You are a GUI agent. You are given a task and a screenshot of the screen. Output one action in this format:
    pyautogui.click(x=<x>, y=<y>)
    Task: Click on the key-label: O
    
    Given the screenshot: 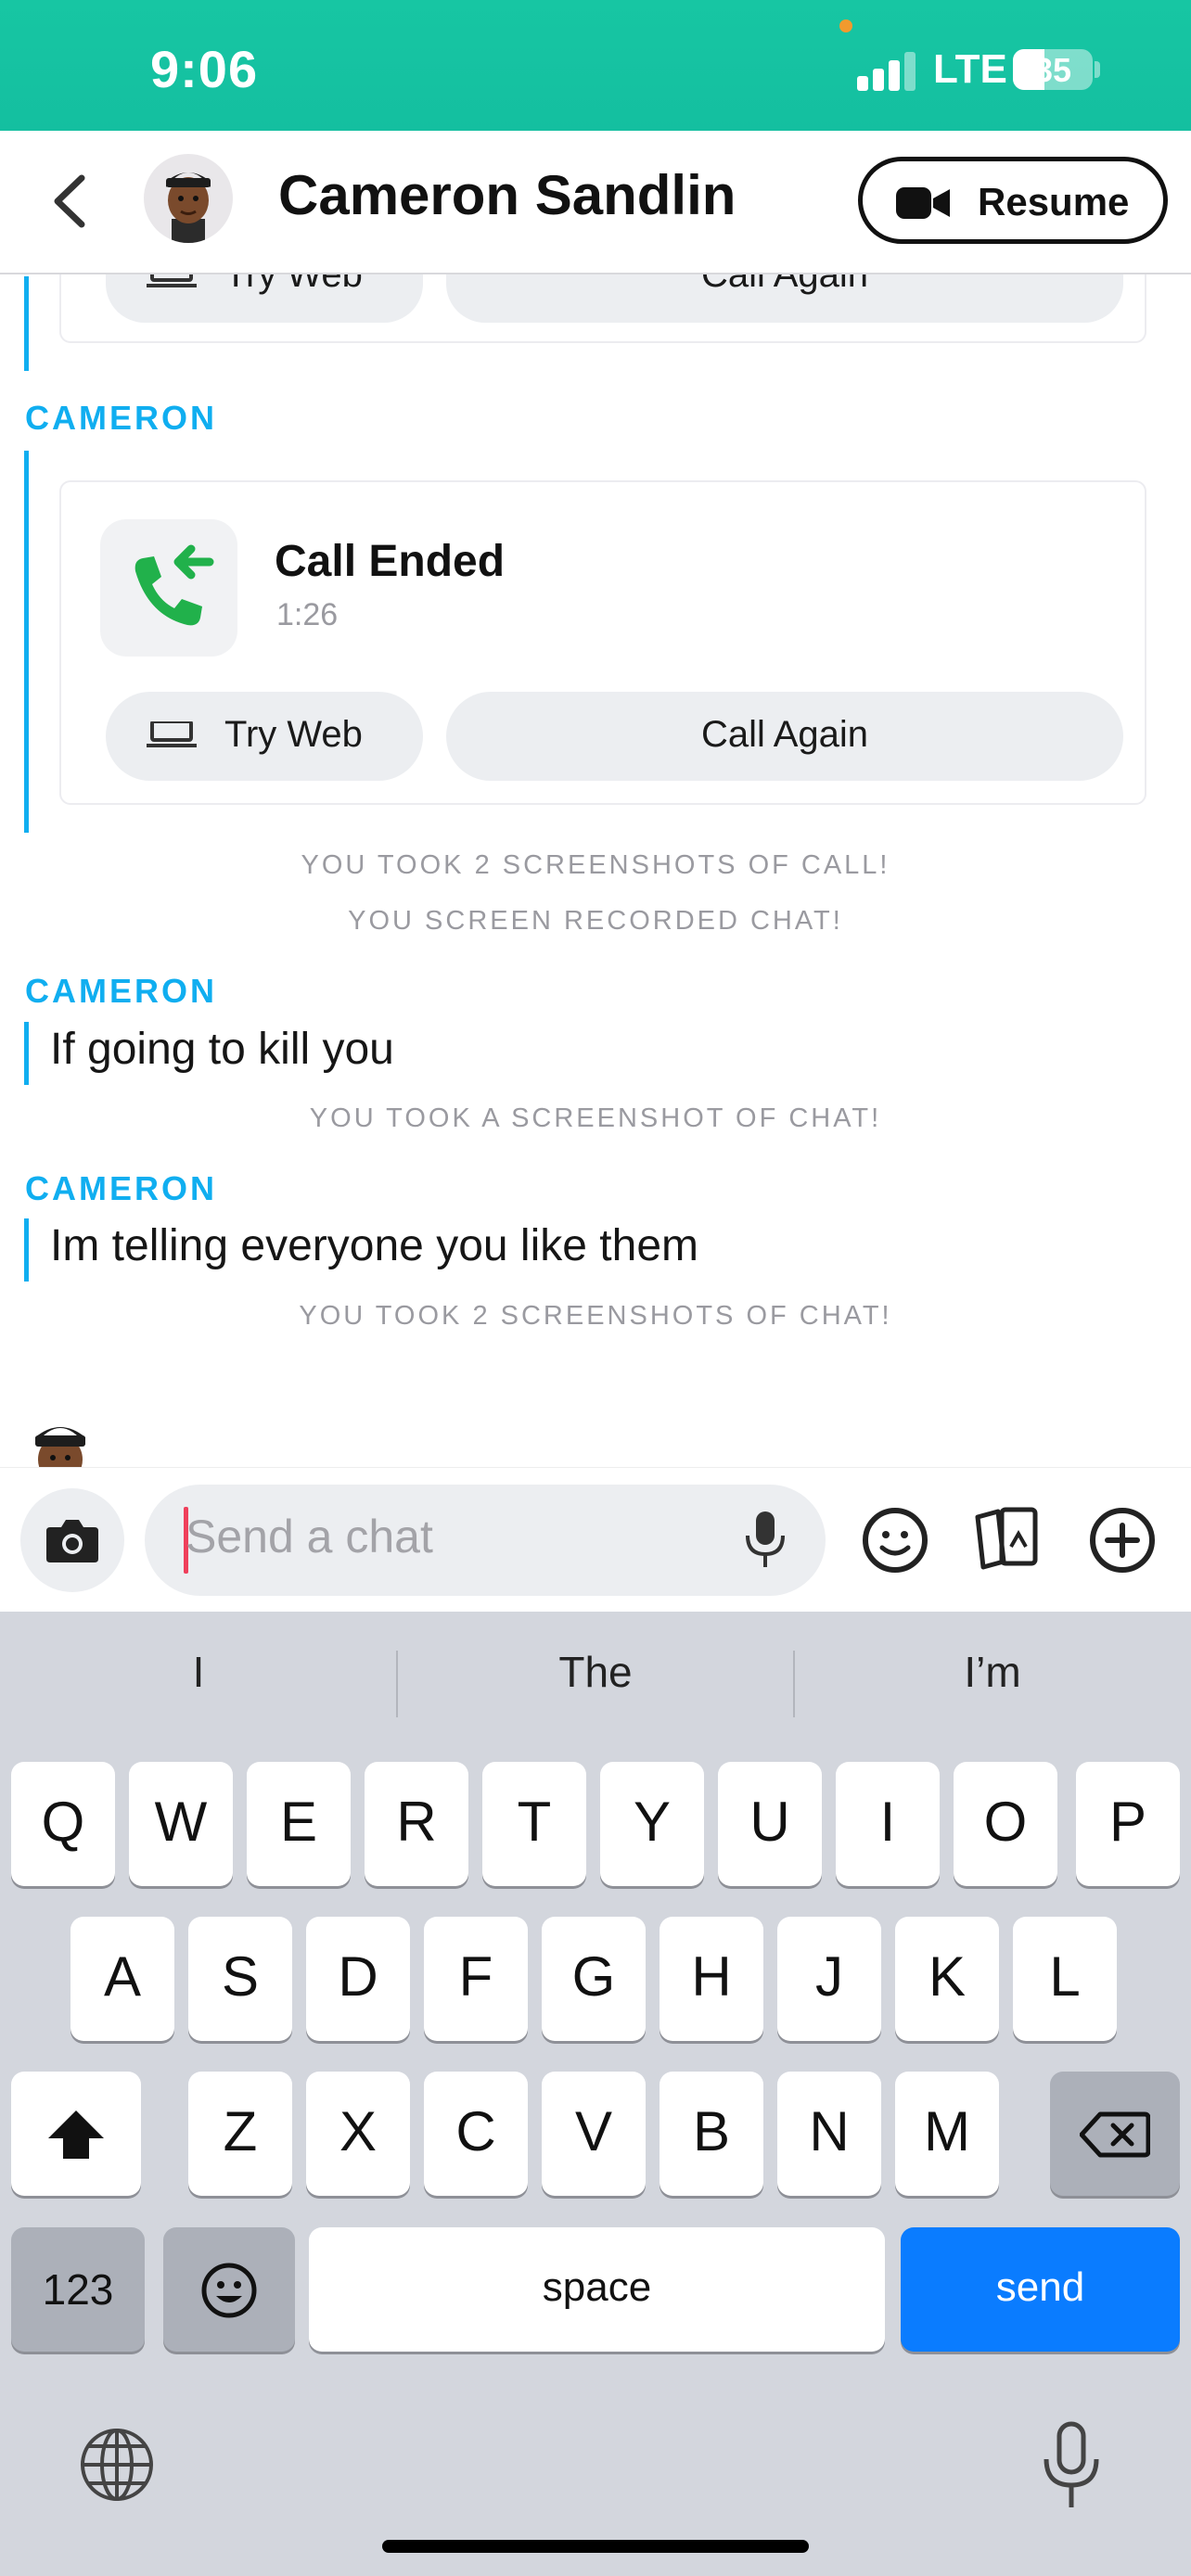 What is the action you would take?
    pyautogui.click(x=1006, y=1822)
    